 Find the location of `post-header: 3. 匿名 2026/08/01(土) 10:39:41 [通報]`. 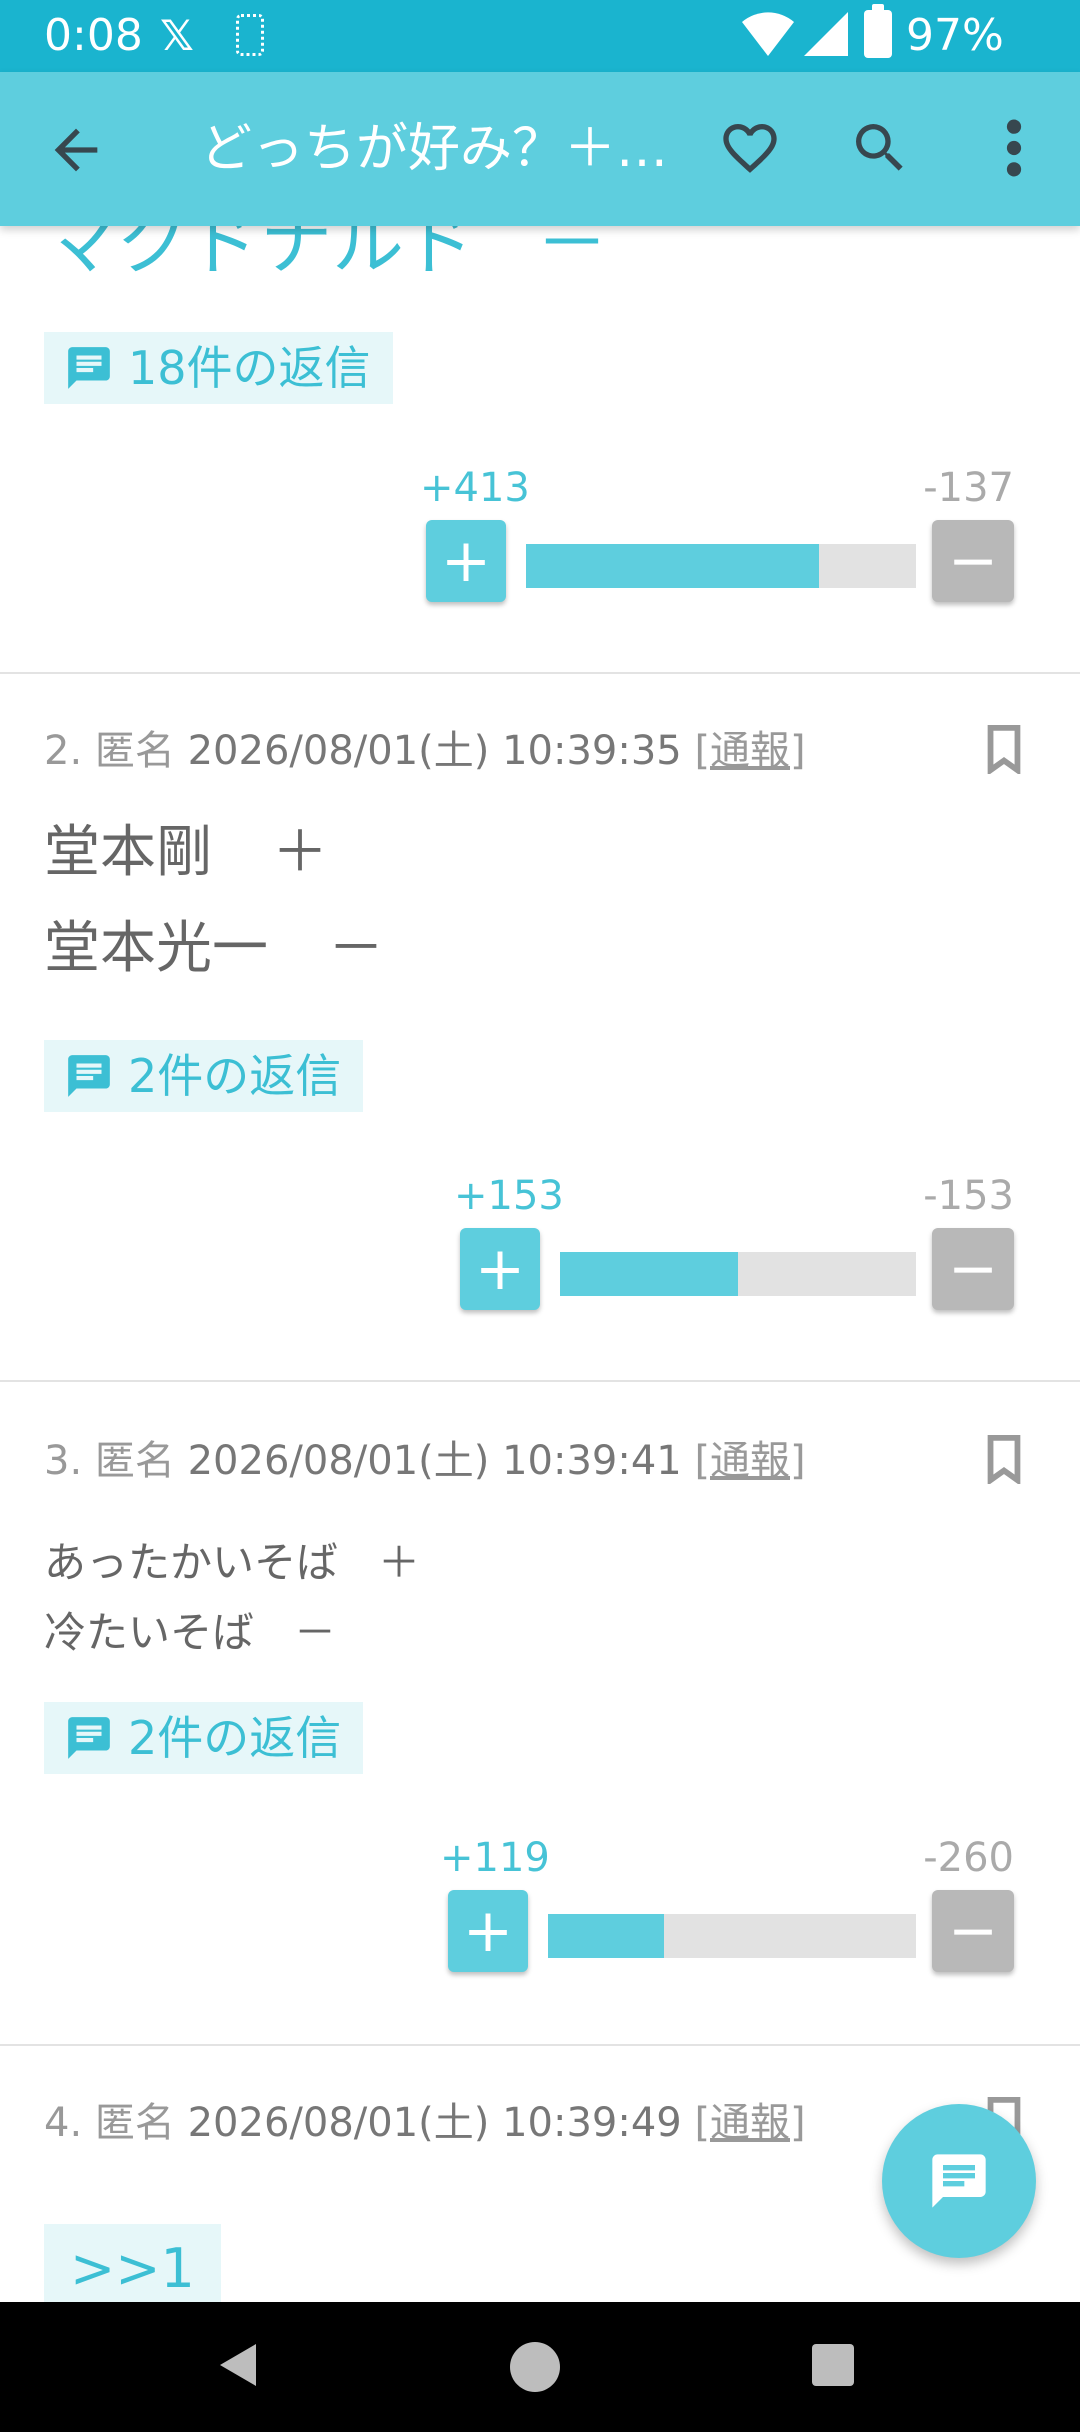

post-header: 3. 匿名 2026/08/01(土) 10:39:41 [通報] is located at coordinates (425, 1457).